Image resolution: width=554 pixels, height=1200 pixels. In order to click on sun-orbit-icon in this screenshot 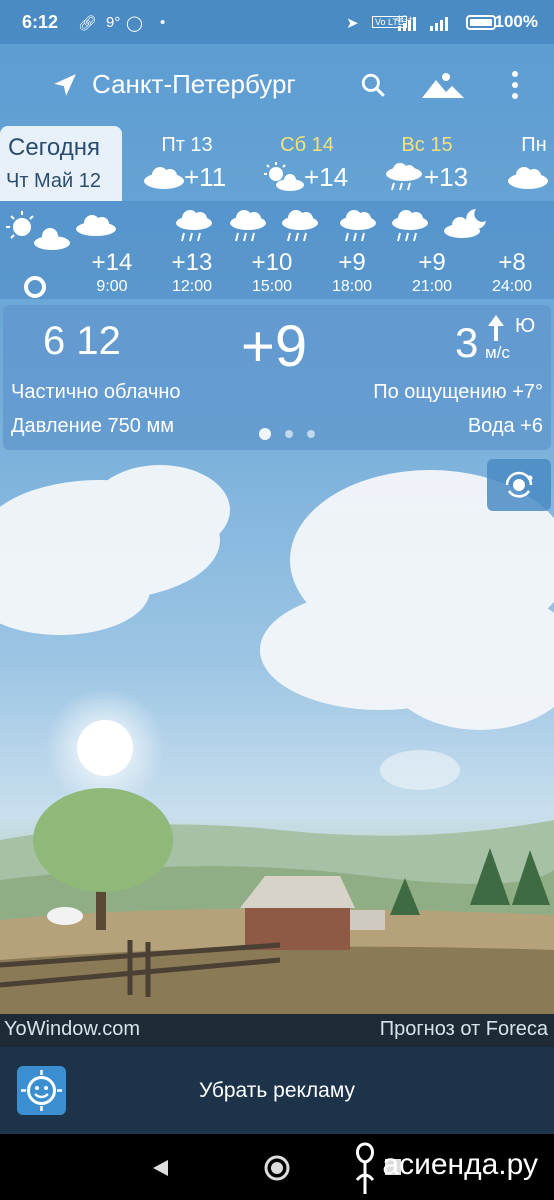, I will do `click(519, 484)`.